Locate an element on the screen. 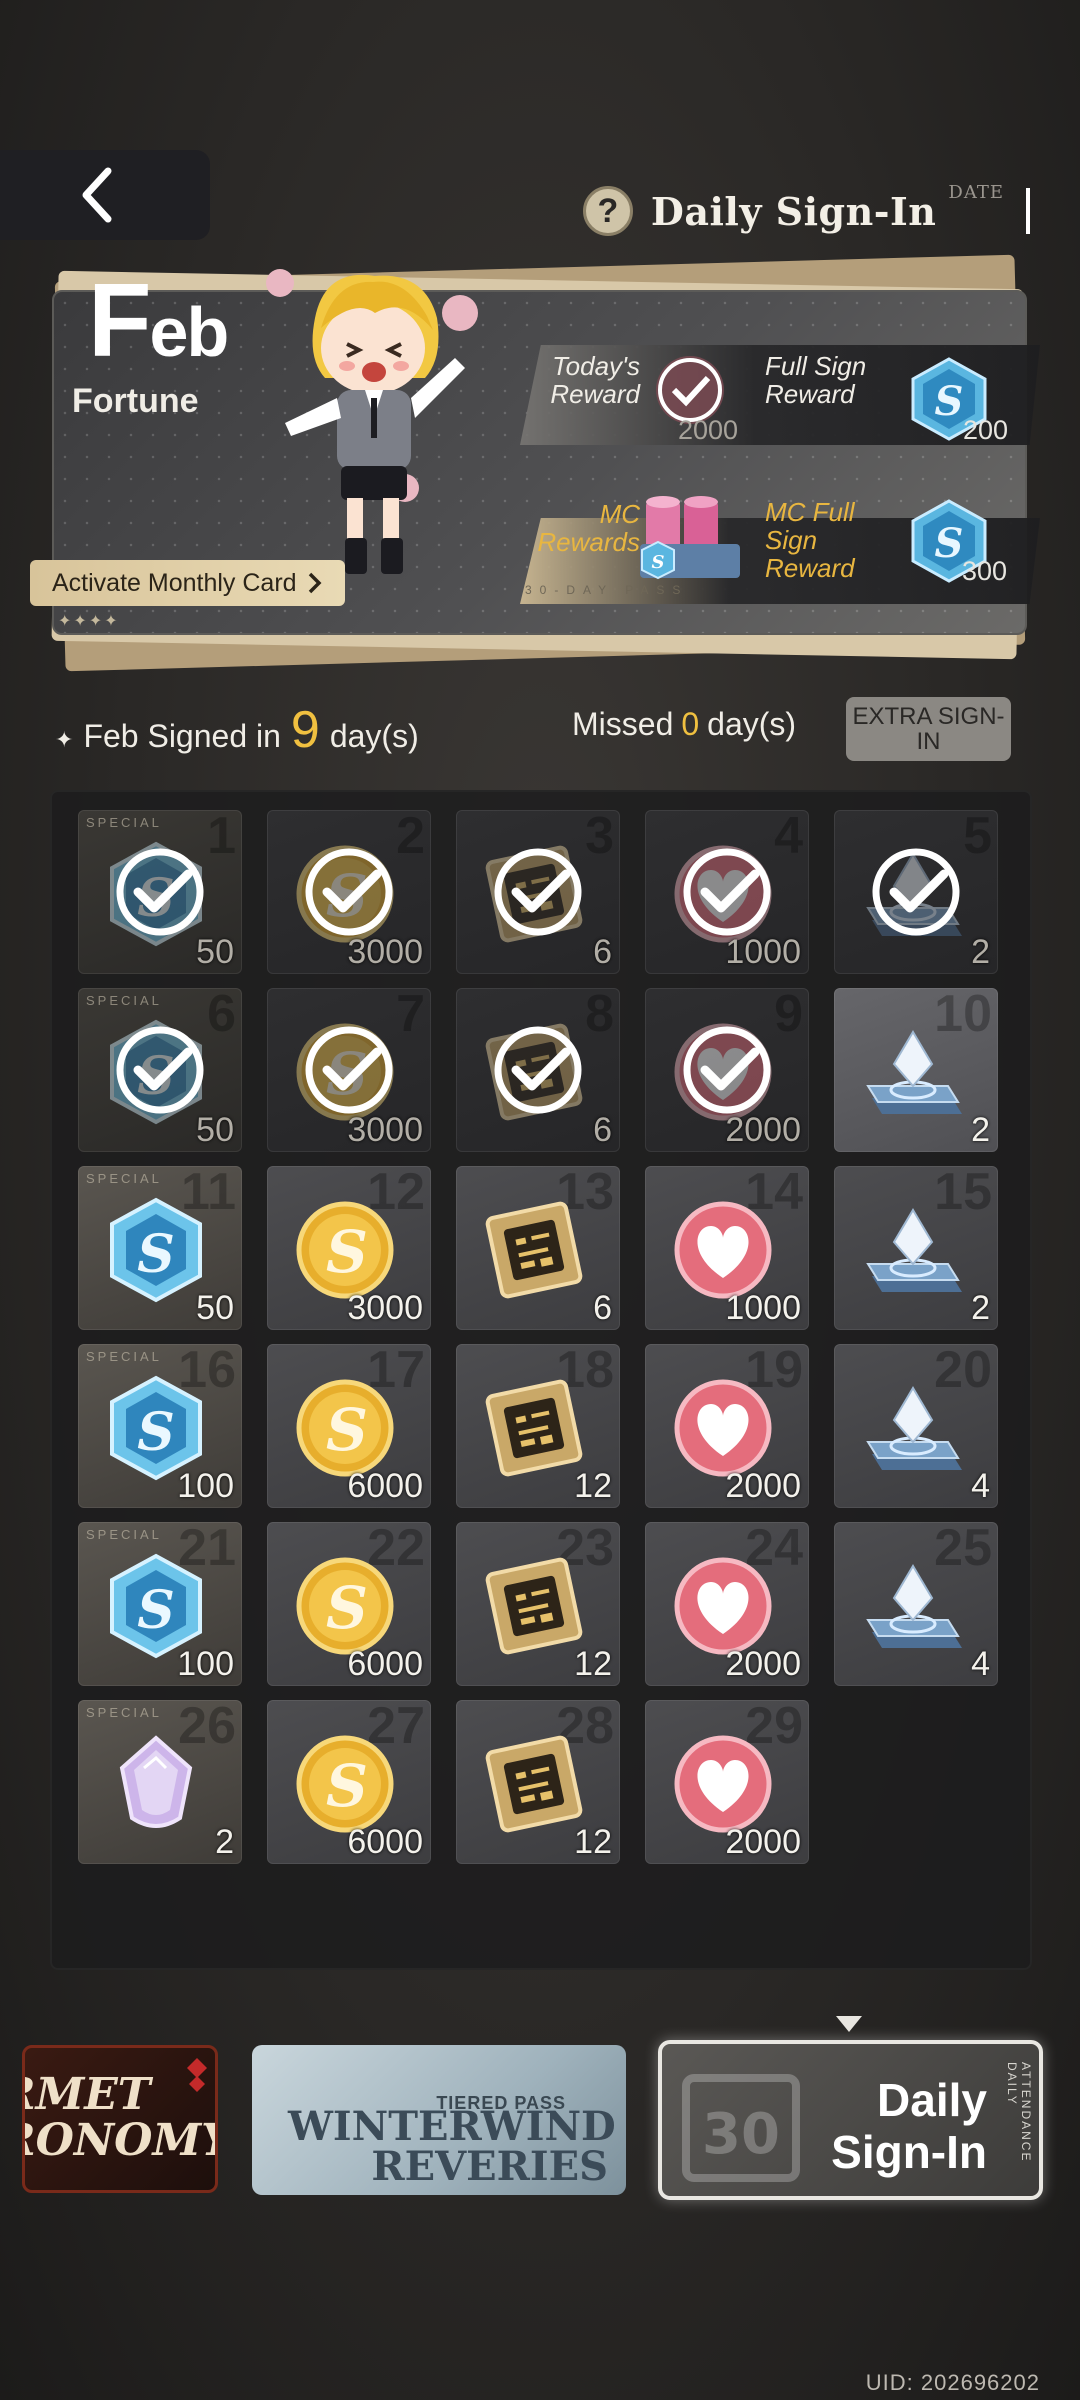 The height and width of the screenshot is (2400, 1080). help-icon: ? is located at coordinates (607, 211).